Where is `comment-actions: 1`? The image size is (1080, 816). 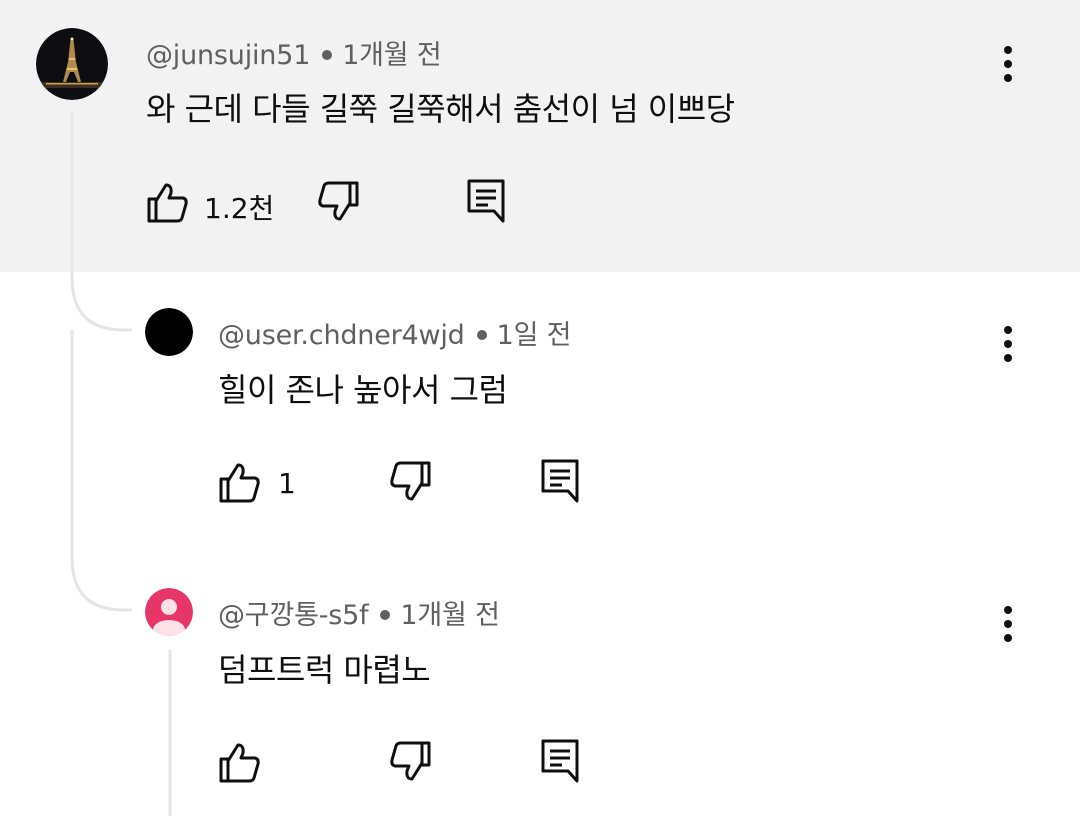 comment-actions: 1 is located at coordinates (408, 482).